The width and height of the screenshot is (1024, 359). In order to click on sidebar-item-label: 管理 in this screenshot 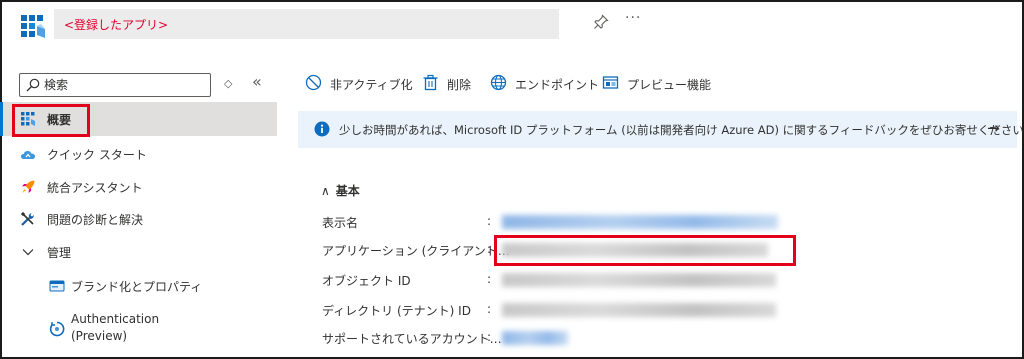, I will do `click(59, 253)`.